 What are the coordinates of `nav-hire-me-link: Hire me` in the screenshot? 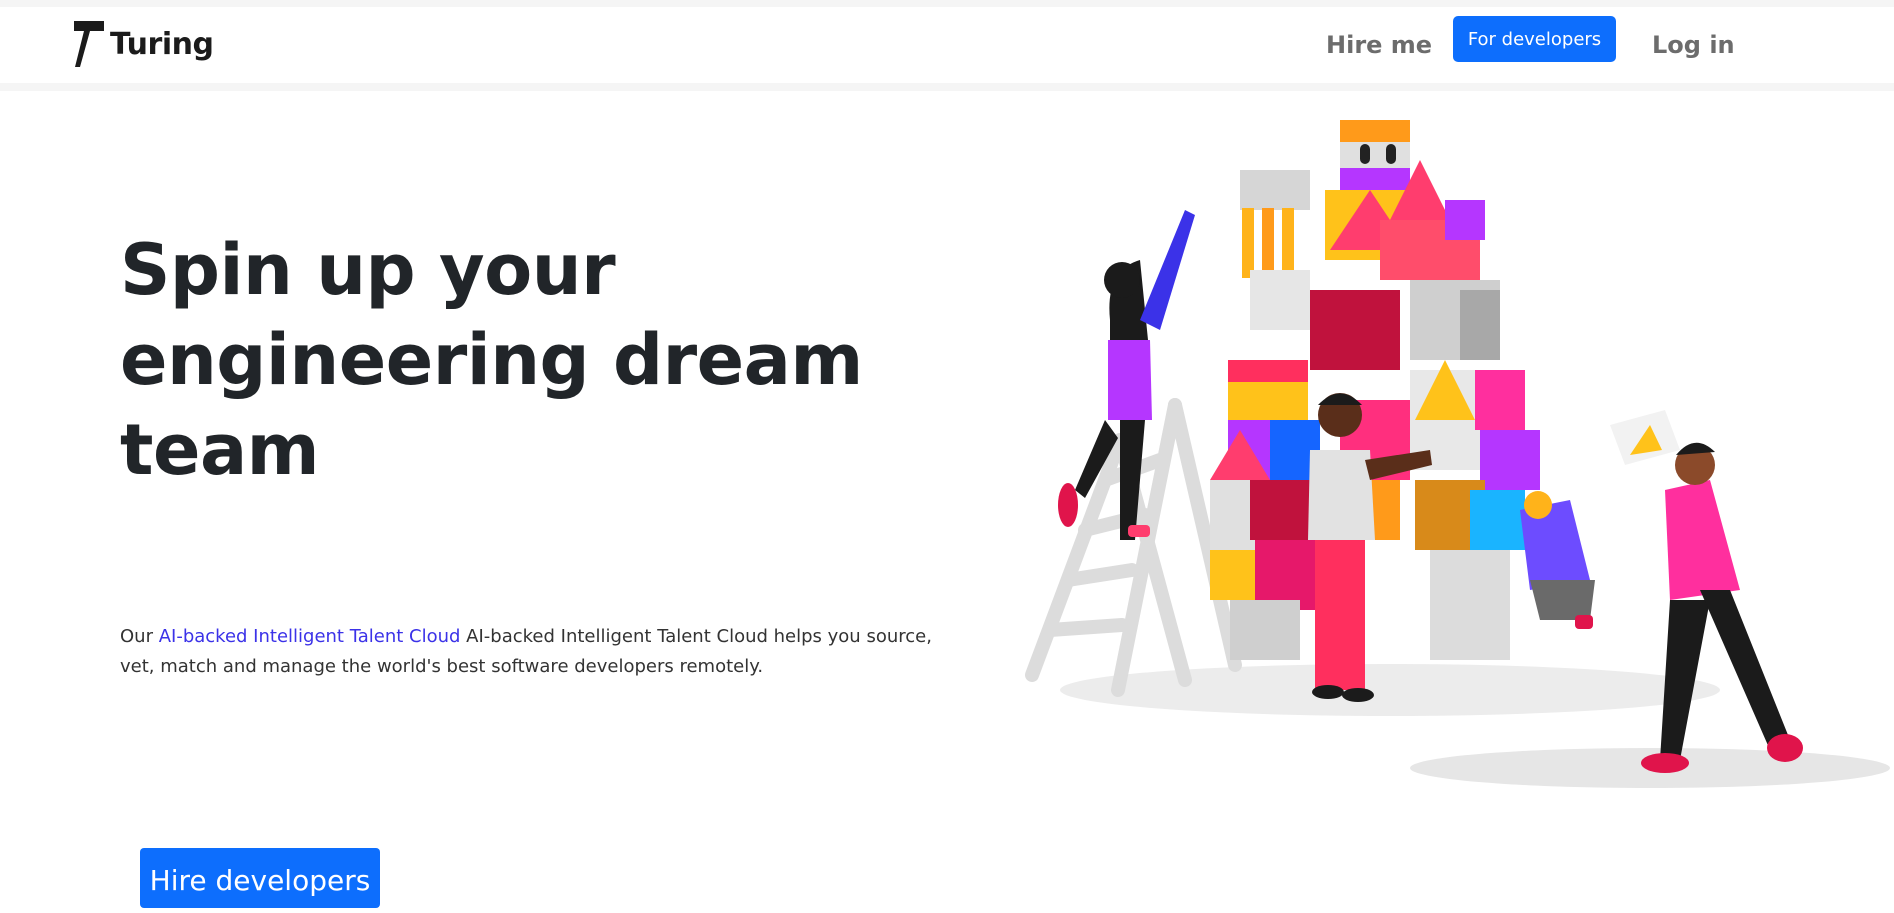 It's located at (1379, 45).